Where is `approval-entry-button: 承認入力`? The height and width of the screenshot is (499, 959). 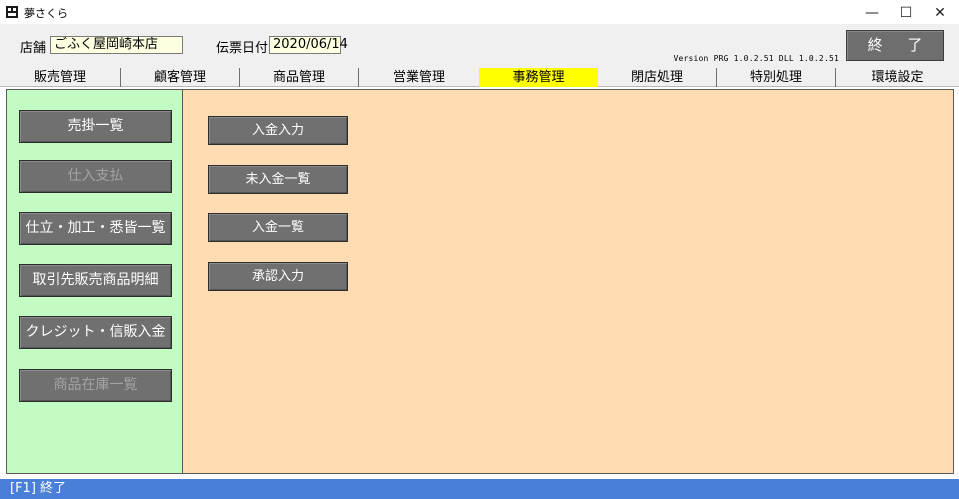
approval-entry-button: 承認入力 is located at coordinates (278, 276).